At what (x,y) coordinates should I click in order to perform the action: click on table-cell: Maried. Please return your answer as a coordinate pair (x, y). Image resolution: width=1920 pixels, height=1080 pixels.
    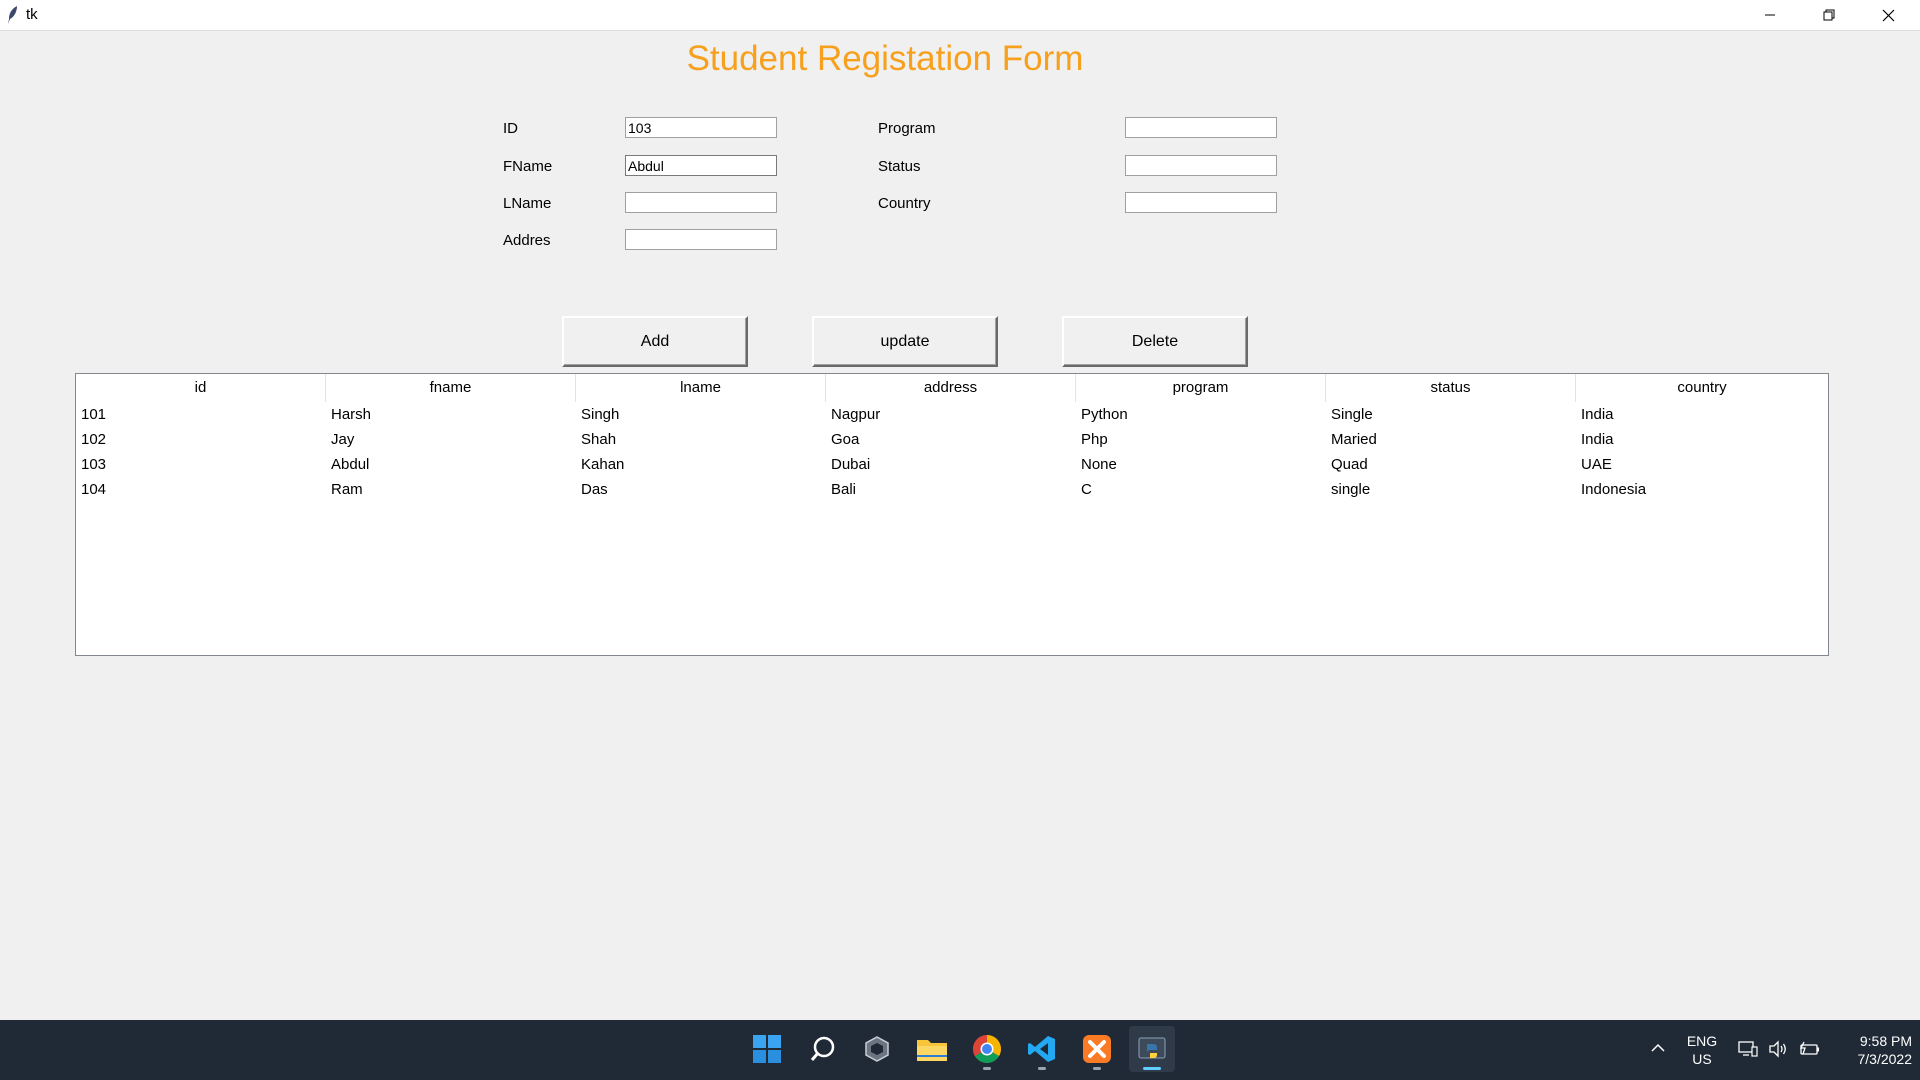
    Looking at the image, I should click on (1354, 439).